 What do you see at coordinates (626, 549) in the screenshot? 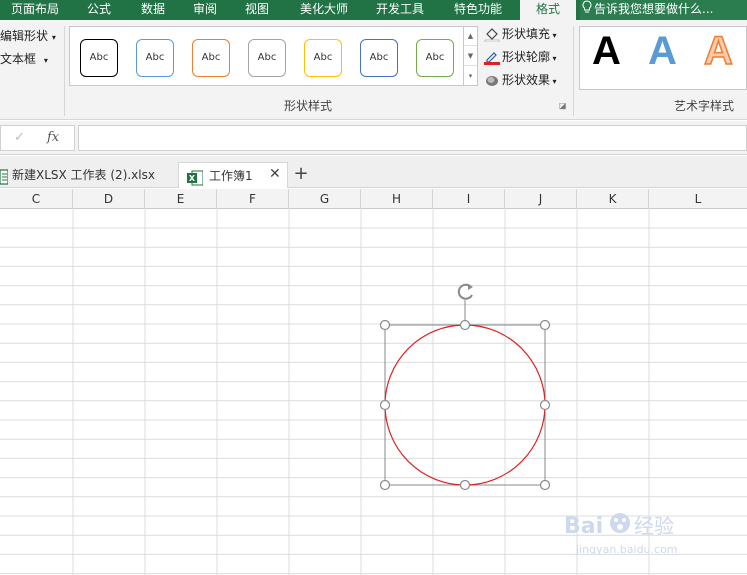
I see `svg-text: jingyan.baidu.com` at bounding box center [626, 549].